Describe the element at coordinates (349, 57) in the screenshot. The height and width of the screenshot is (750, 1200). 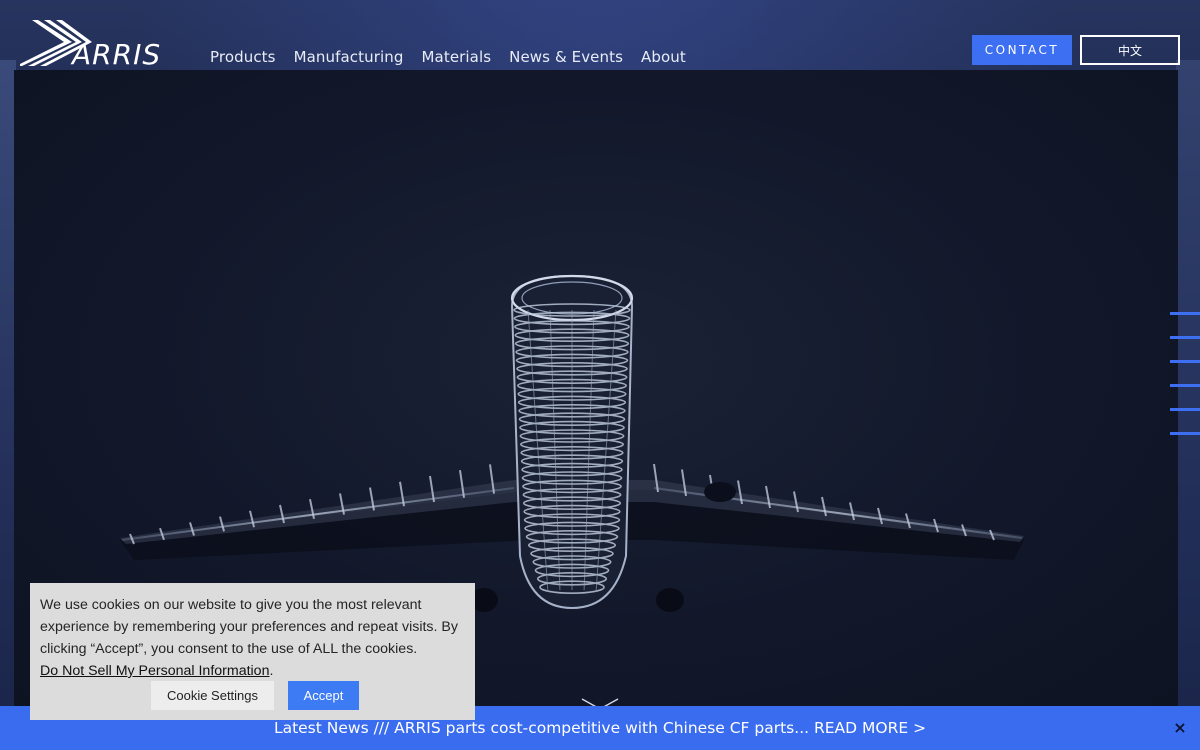
I see `nav-manufacturing: Manufacturing` at that location.